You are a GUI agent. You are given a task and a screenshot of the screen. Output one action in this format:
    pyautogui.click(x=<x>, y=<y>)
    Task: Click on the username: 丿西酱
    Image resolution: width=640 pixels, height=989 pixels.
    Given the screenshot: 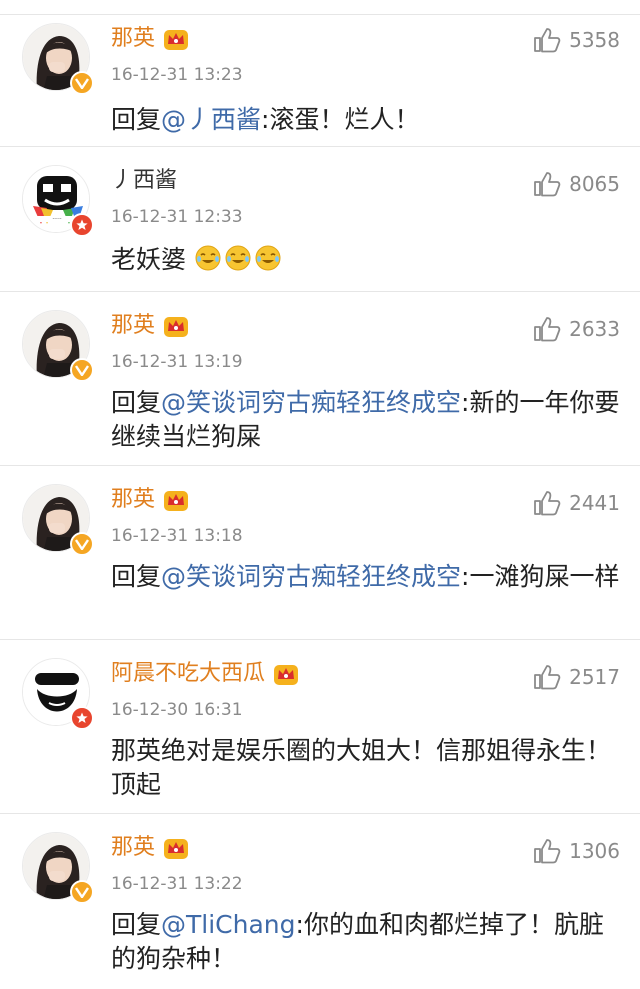 What is the action you would take?
    pyautogui.click(x=144, y=181)
    